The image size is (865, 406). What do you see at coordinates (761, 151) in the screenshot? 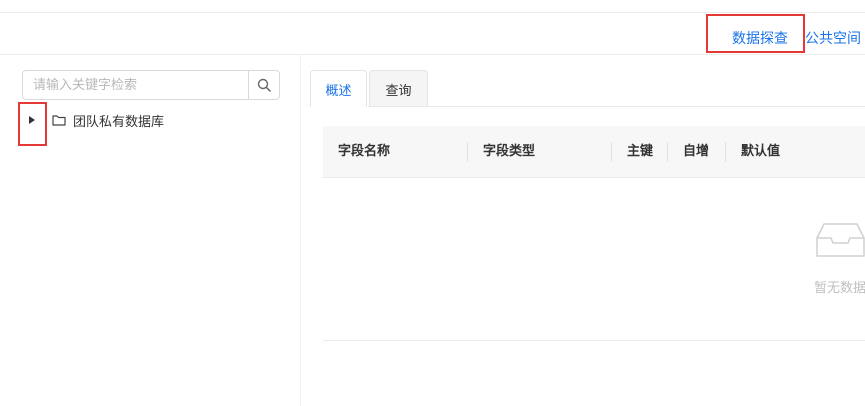
I see `column-header-default-value: 默认值` at bounding box center [761, 151].